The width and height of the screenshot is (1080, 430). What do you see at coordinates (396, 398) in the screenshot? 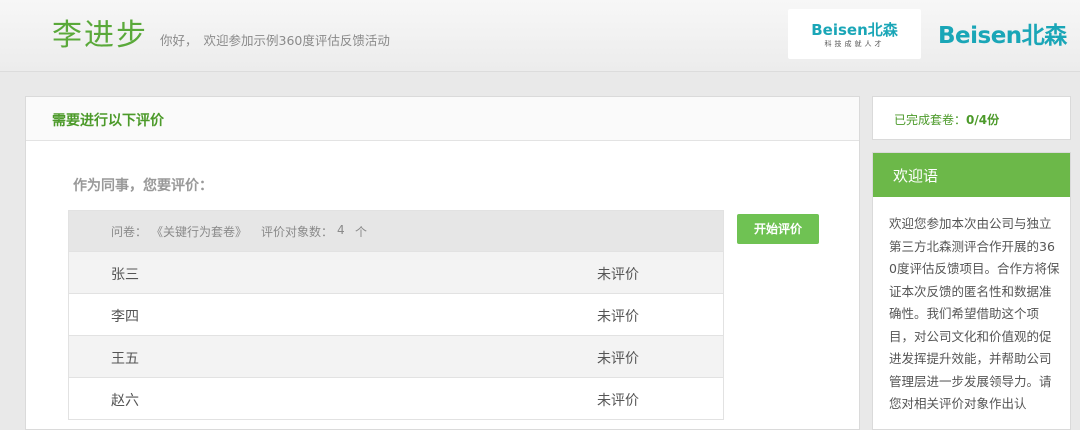
I see `table-row: 赵六 未评价` at bounding box center [396, 398].